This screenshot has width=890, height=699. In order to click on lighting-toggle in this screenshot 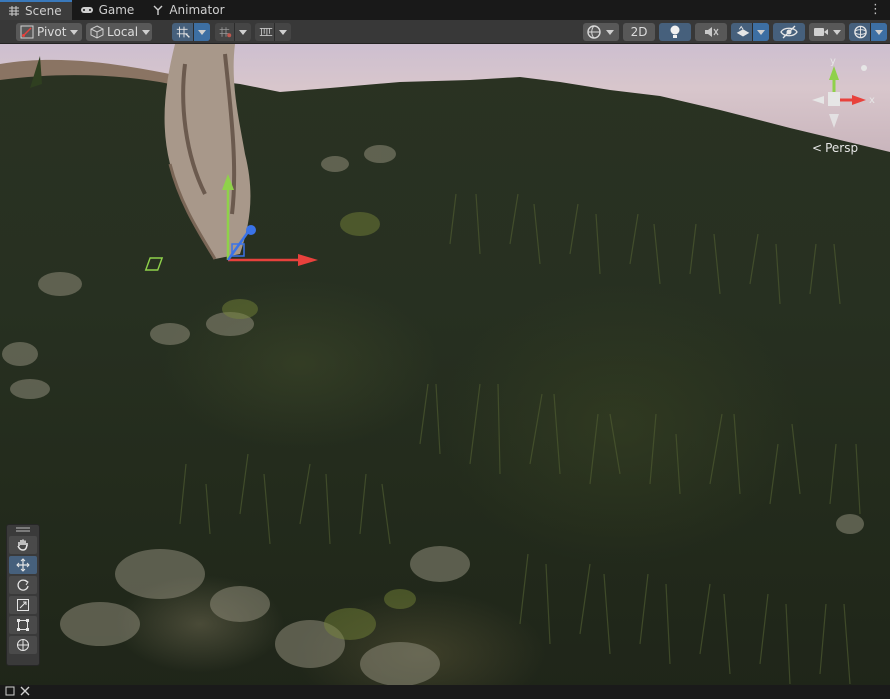, I will do `click(675, 32)`.